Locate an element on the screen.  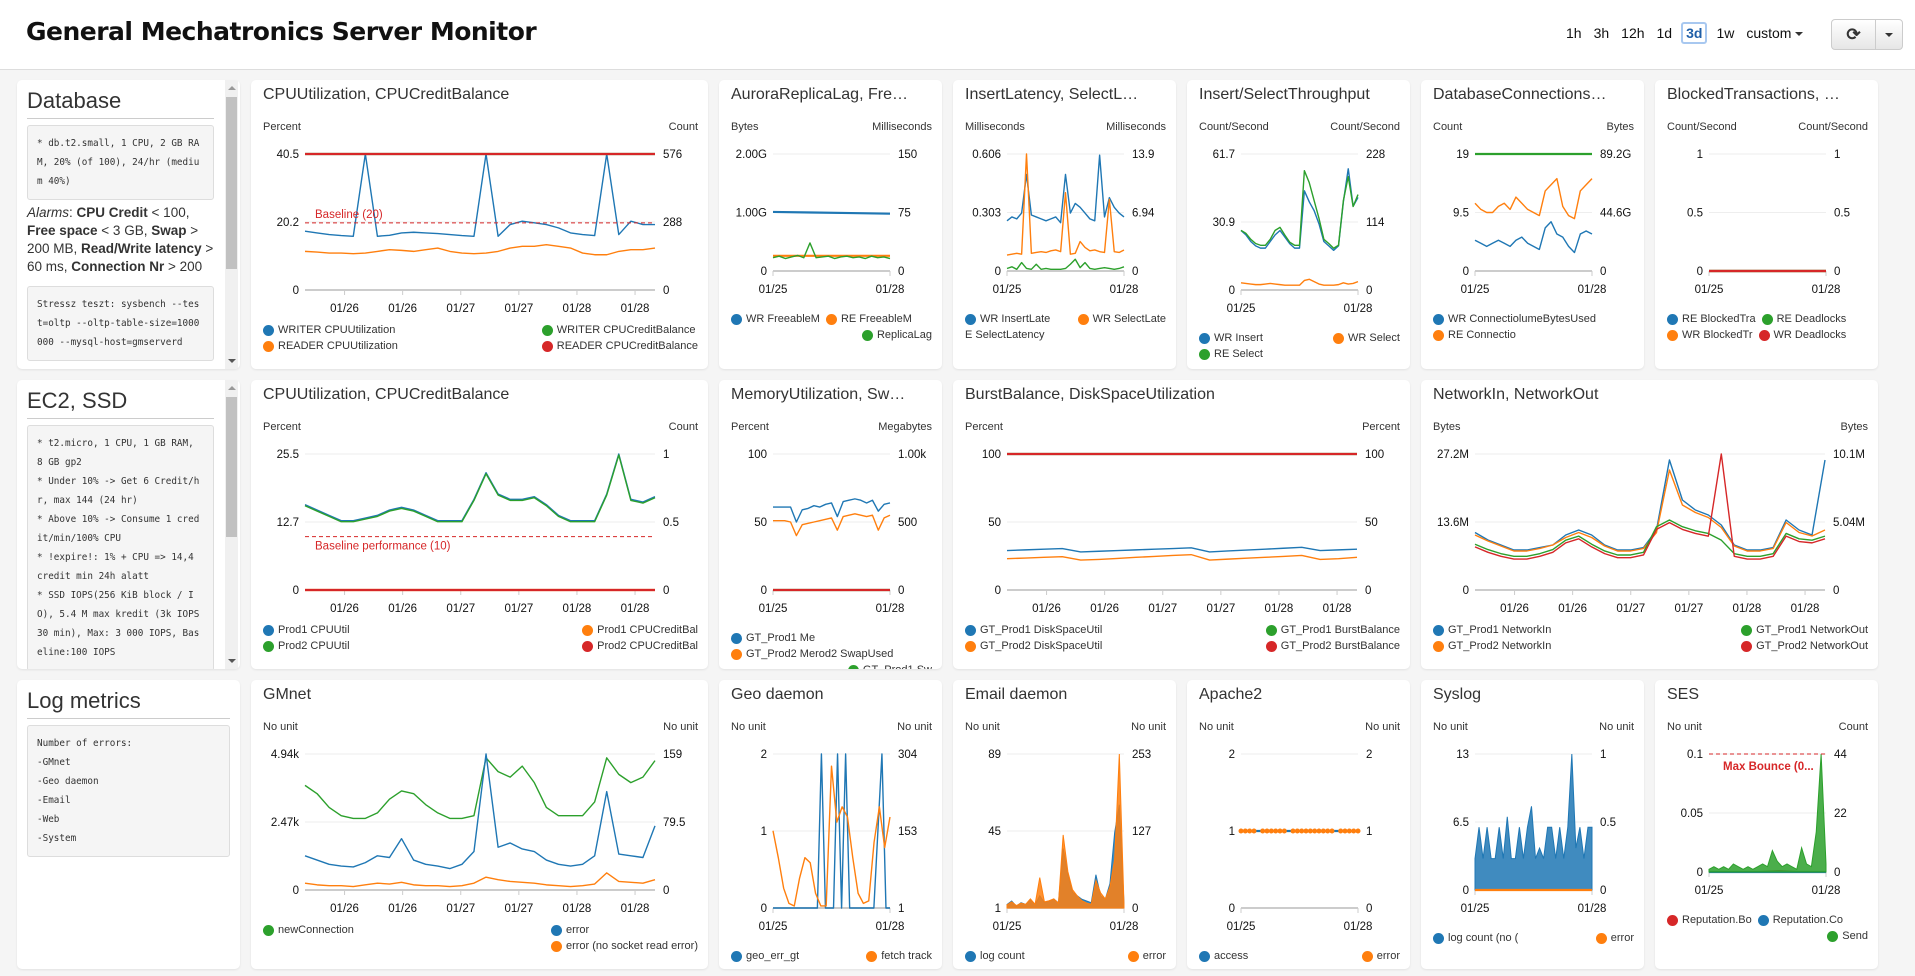
range-1h: 1h is located at coordinates (1574, 33).